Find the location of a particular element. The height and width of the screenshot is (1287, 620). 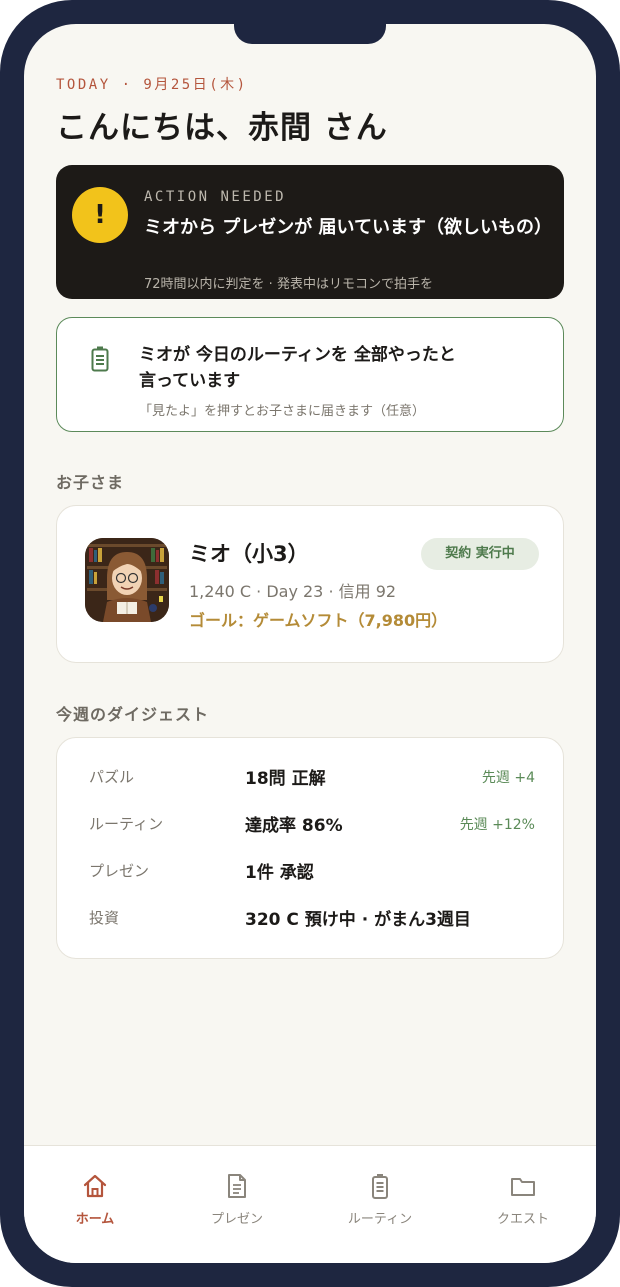

tab-presentation: プレゼン is located at coordinates (237, 1204).